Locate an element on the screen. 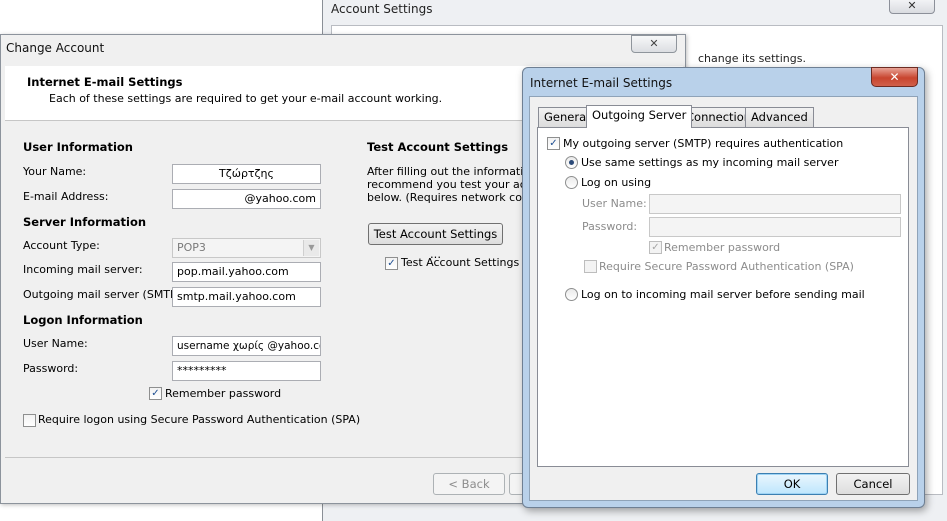 The height and width of the screenshot is (521, 947). log-on-using-radio is located at coordinates (571, 182).